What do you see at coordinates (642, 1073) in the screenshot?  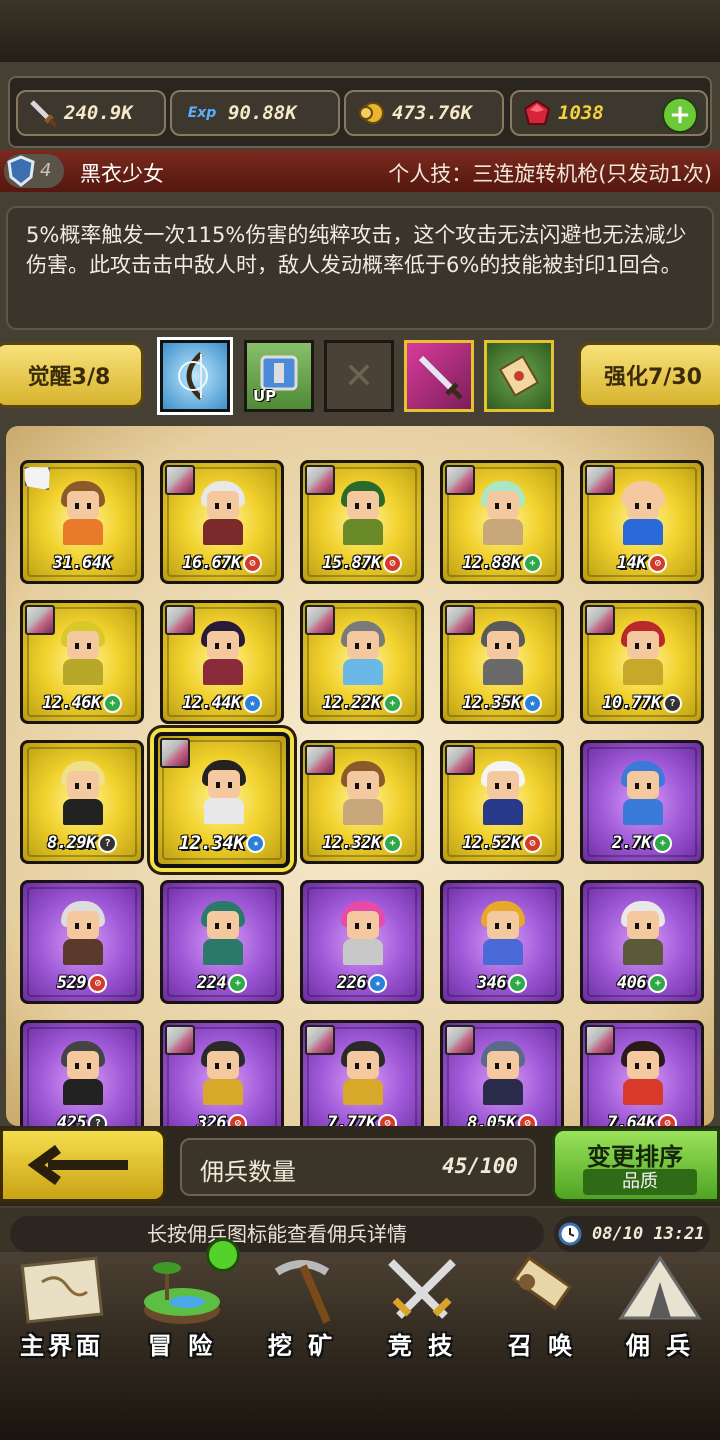 I see `mercenary-card: 7.64K ⊘` at bounding box center [642, 1073].